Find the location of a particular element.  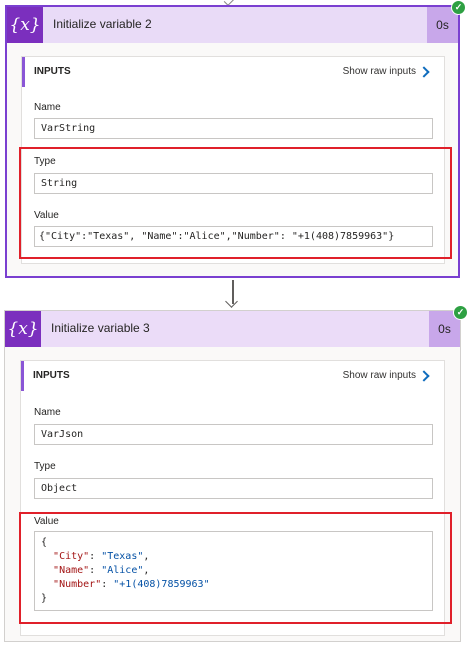

card-header: {x} Initialize variable 3 0s is located at coordinates (232, 329).